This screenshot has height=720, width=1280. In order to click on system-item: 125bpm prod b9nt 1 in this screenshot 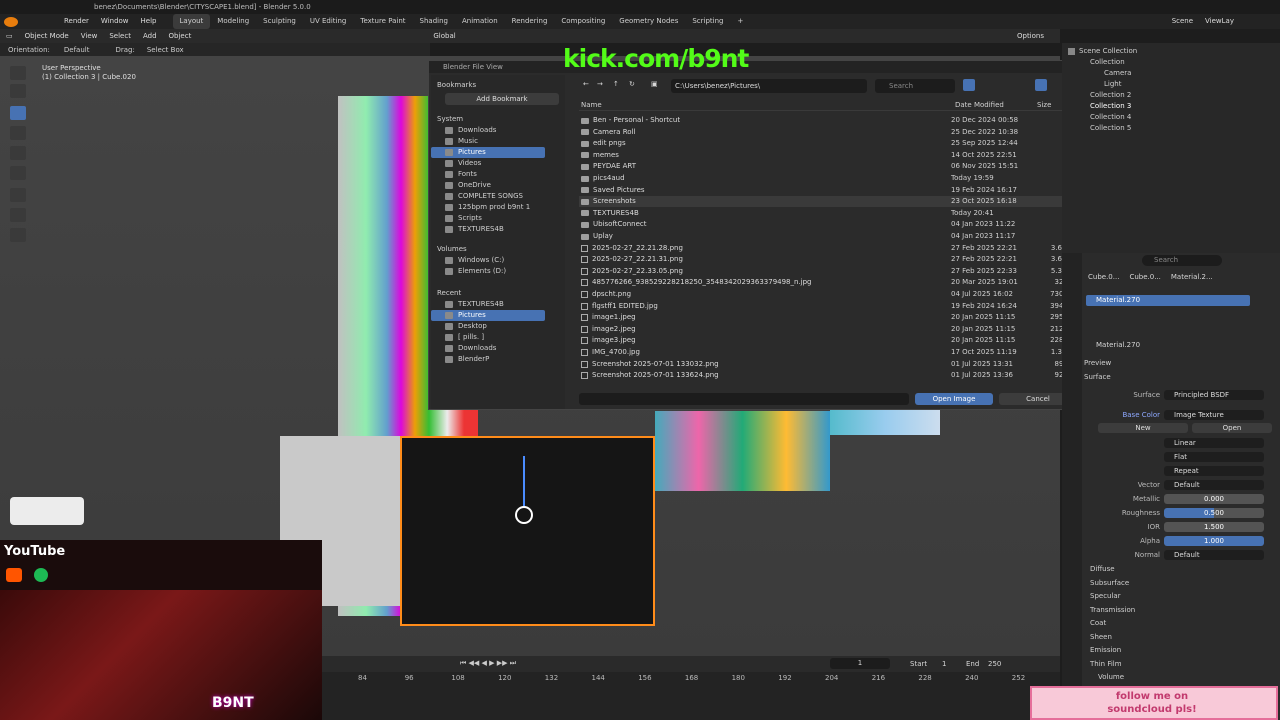, I will do `click(498, 207)`.